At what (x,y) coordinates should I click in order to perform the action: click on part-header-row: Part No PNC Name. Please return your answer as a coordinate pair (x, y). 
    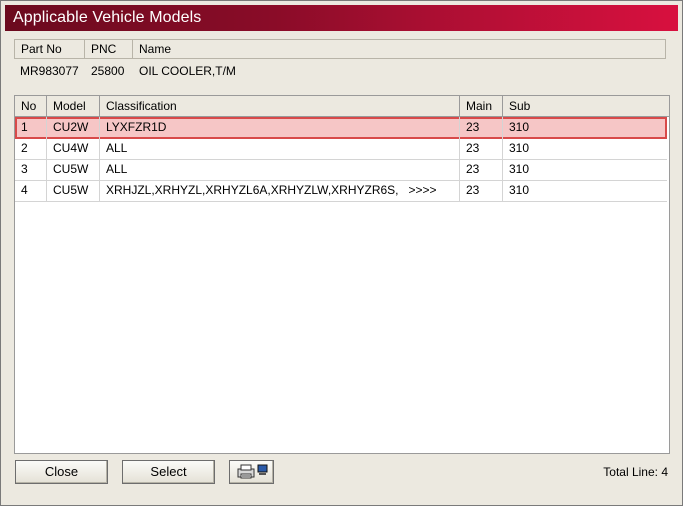
    Looking at the image, I should click on (340, 49).